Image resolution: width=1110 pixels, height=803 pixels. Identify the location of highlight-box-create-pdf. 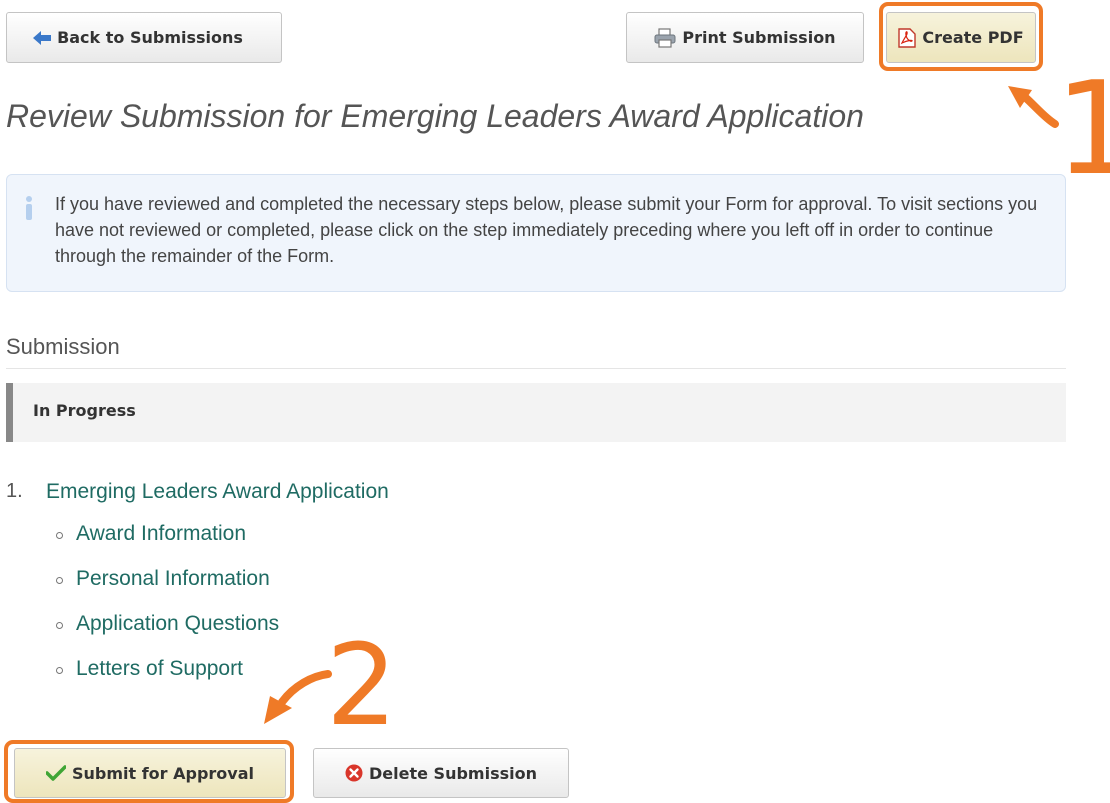
(961, 36).